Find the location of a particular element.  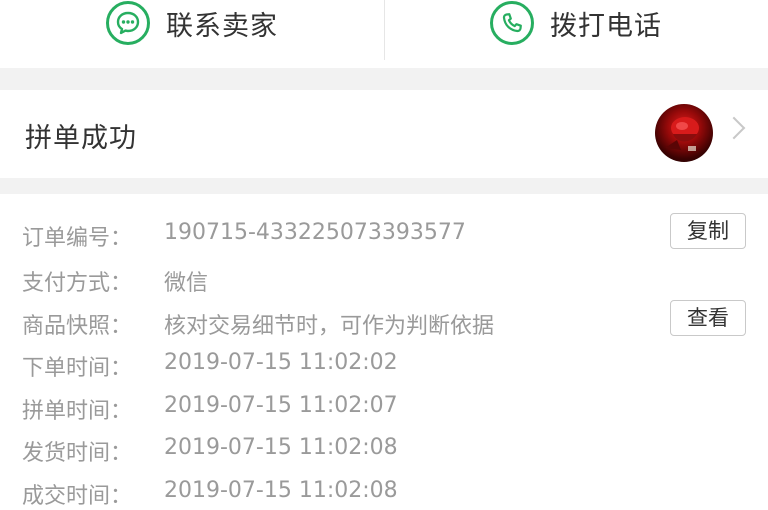

order-time-value: 2019-07-15 11:02:02 is located at coordinates (281, 362).